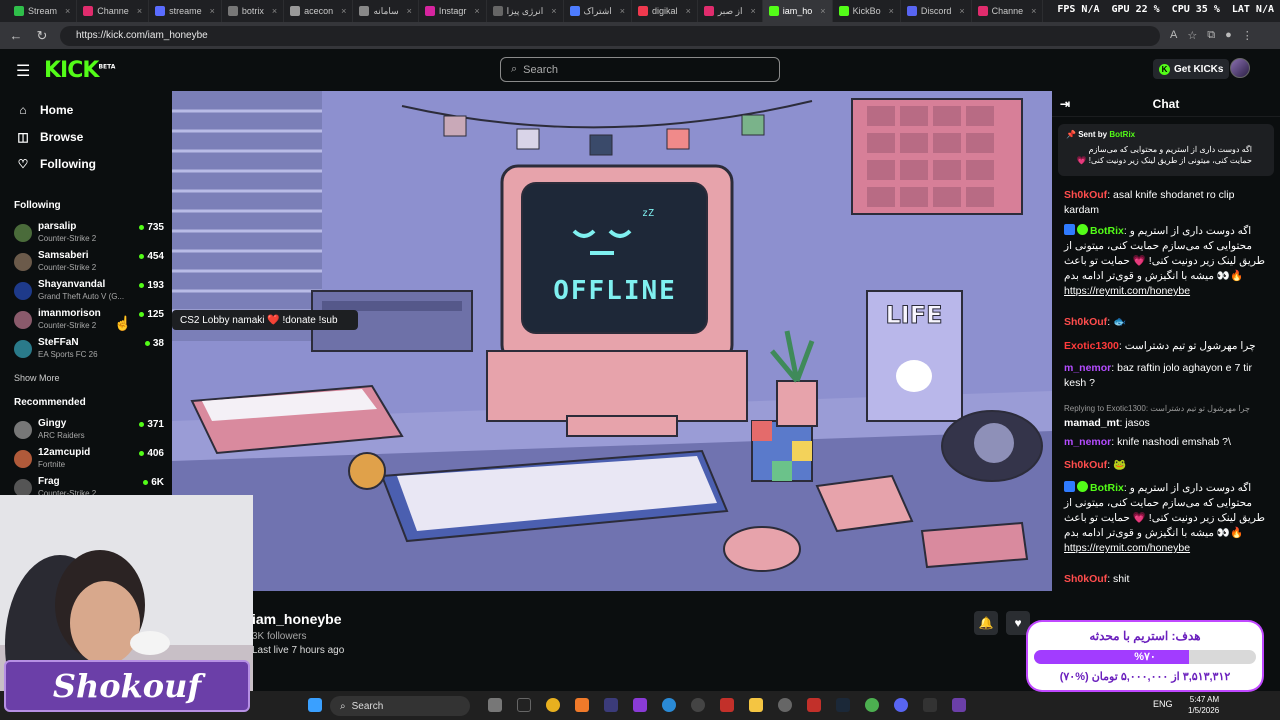  I want to click on kick-logo: KICKBETA, so click(79, 70).